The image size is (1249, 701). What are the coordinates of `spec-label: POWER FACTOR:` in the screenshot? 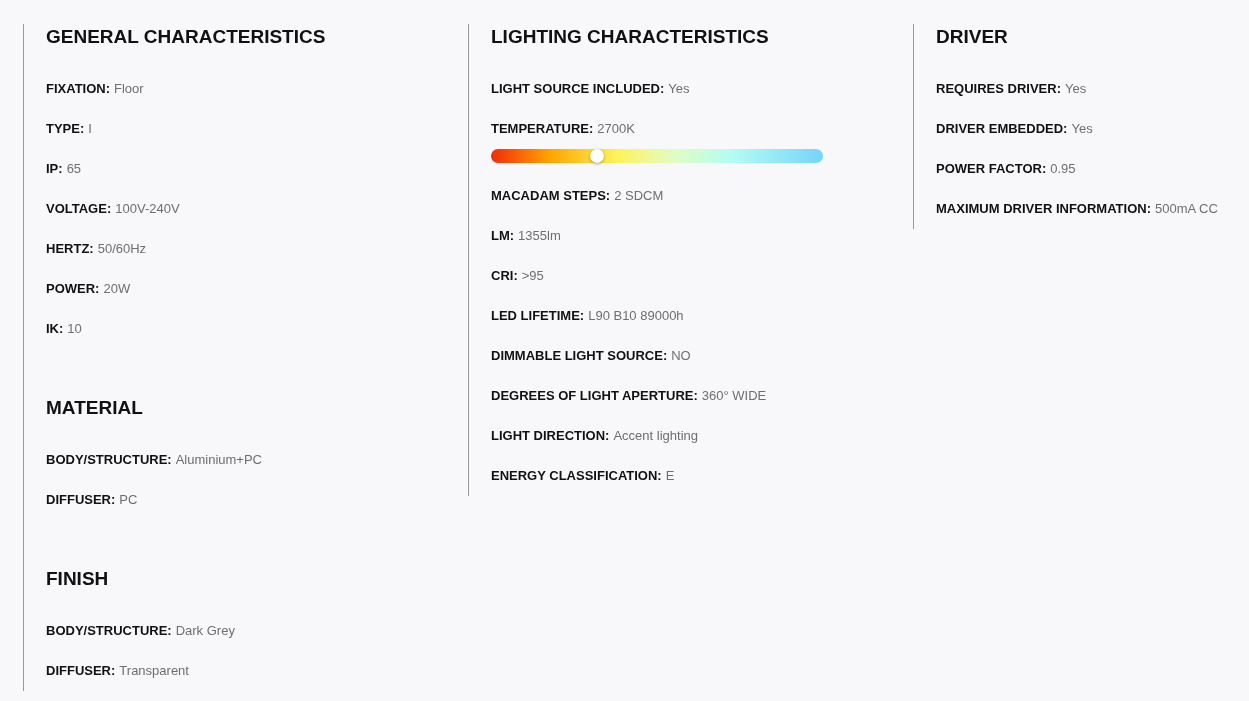 It's located at (991, 168).